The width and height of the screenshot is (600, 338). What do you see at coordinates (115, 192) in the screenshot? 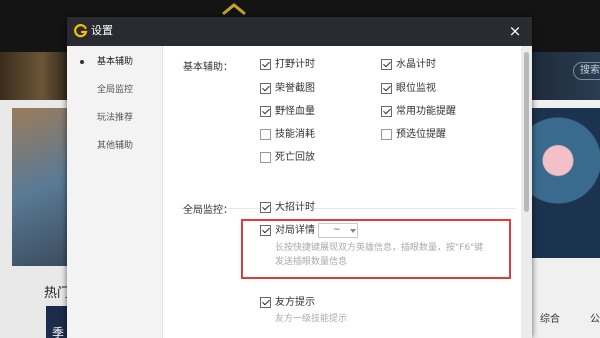
I see `settings-sidebar: 基本辅助 全局监控 玩法推荐 其他辅助` at bounding box center [115, 192].